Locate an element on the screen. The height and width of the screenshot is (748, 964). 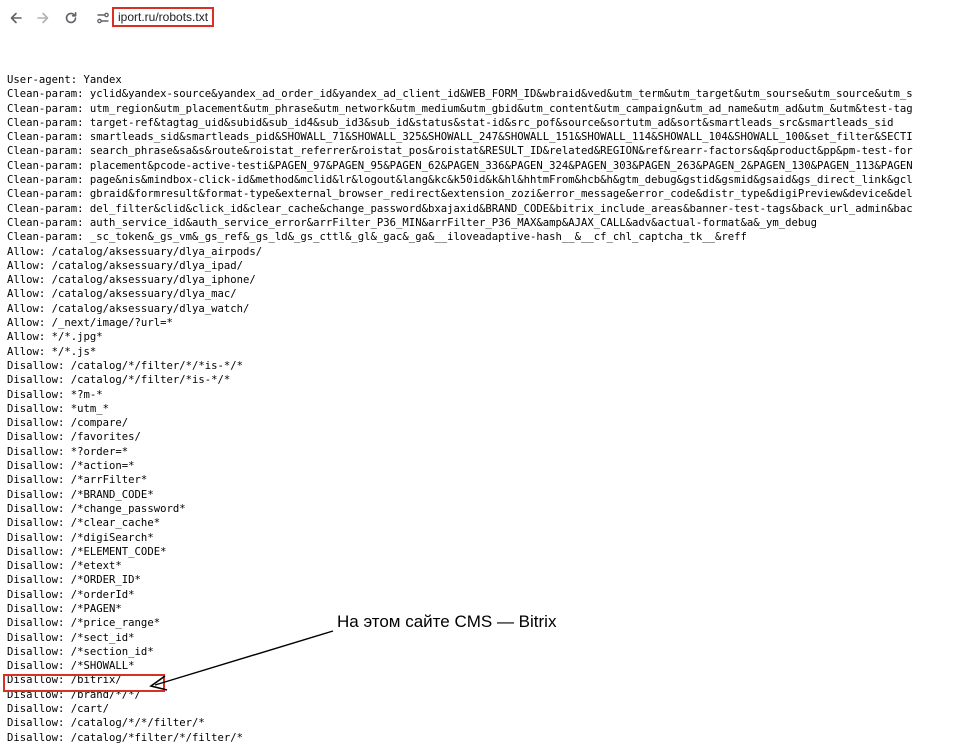
reload-button is located at coordinates (71, 18).